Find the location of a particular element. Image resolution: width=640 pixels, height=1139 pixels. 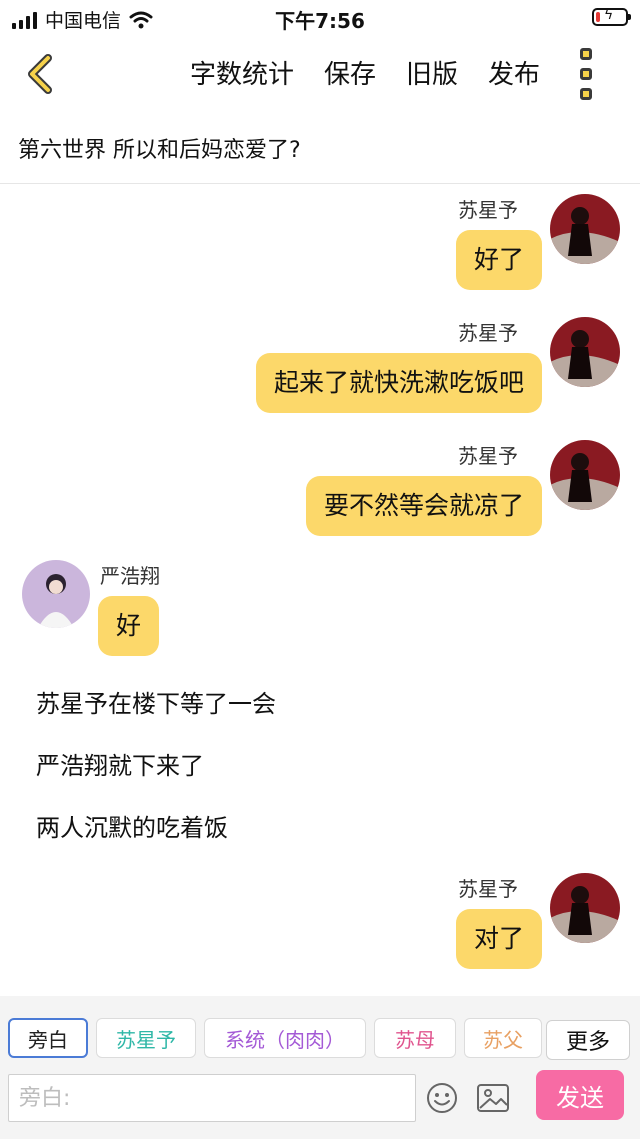

message-bubble: 要不然等会就凉了 is located at coordinates (423, 506).